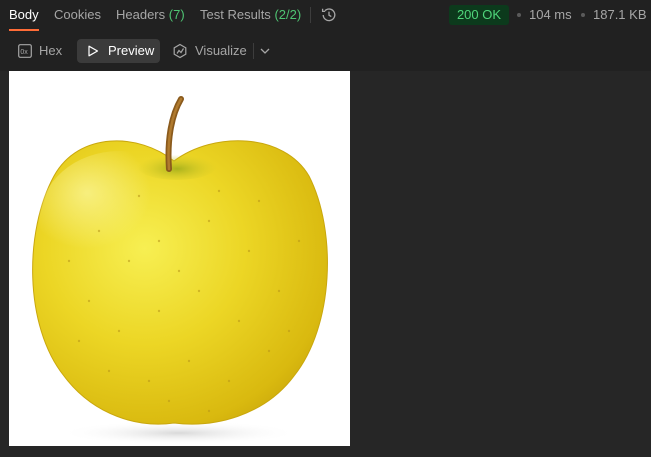  I want to click on play-icon, so click(93, 51).